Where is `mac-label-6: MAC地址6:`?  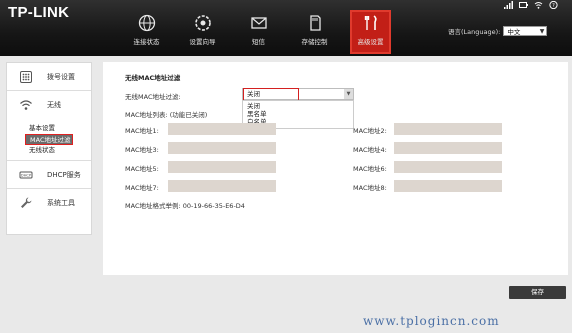
mac-label-6: MAC地址6: is located at coordinates (370, 169).